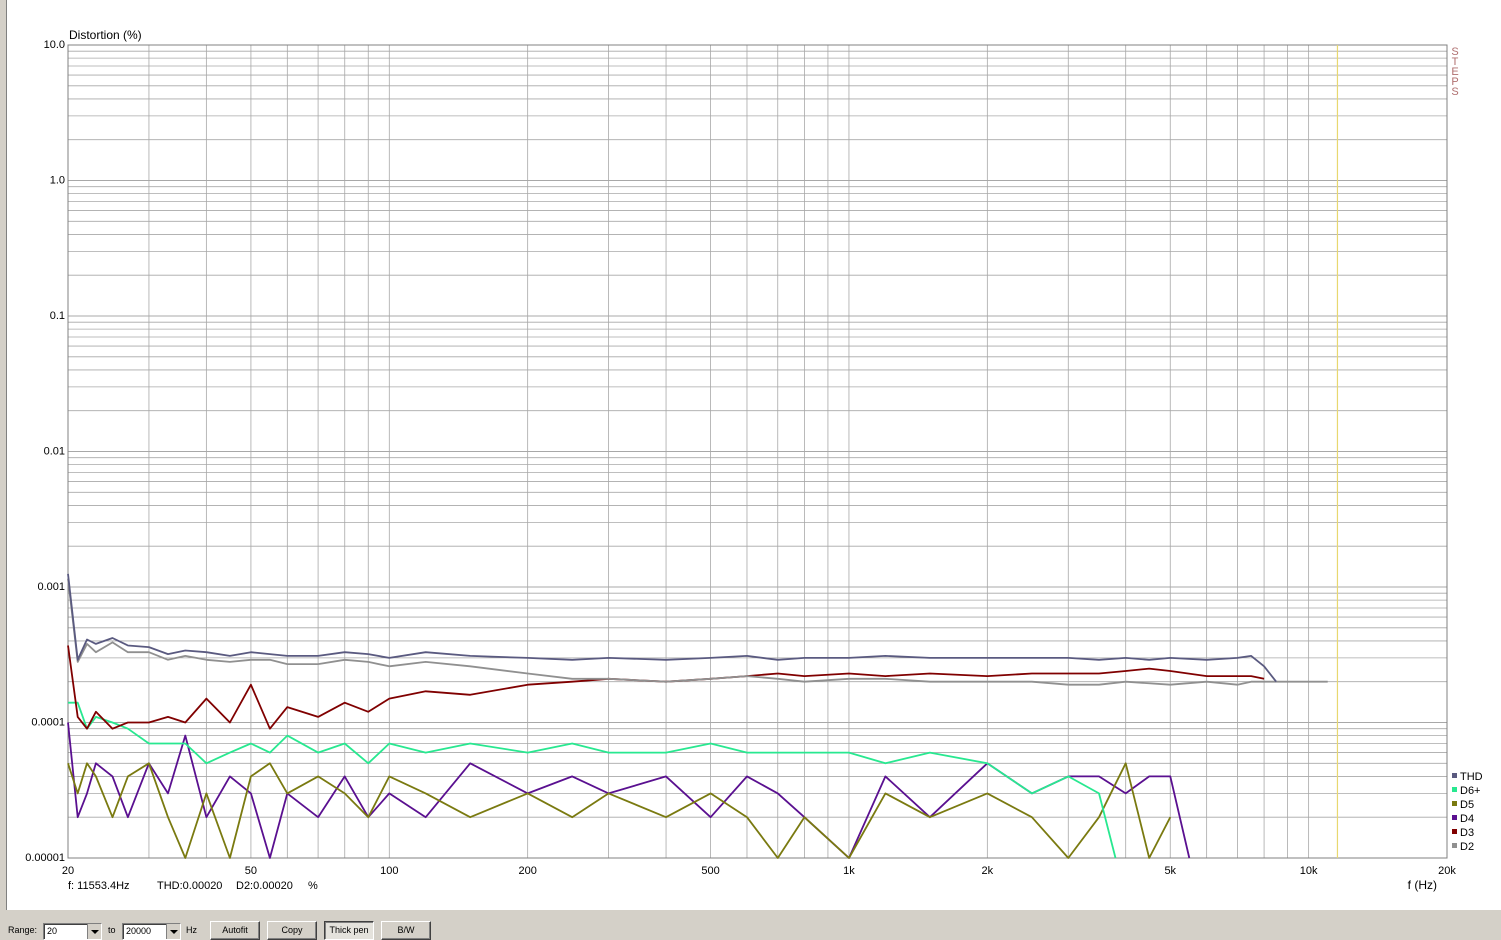 Image resolution: width=1501 pixels, height=940 pixels. What do you see at coordinates (189, 886) in the screenshot?
I see `status-thd: THD:0.00020` at bounding box center [189, 886].